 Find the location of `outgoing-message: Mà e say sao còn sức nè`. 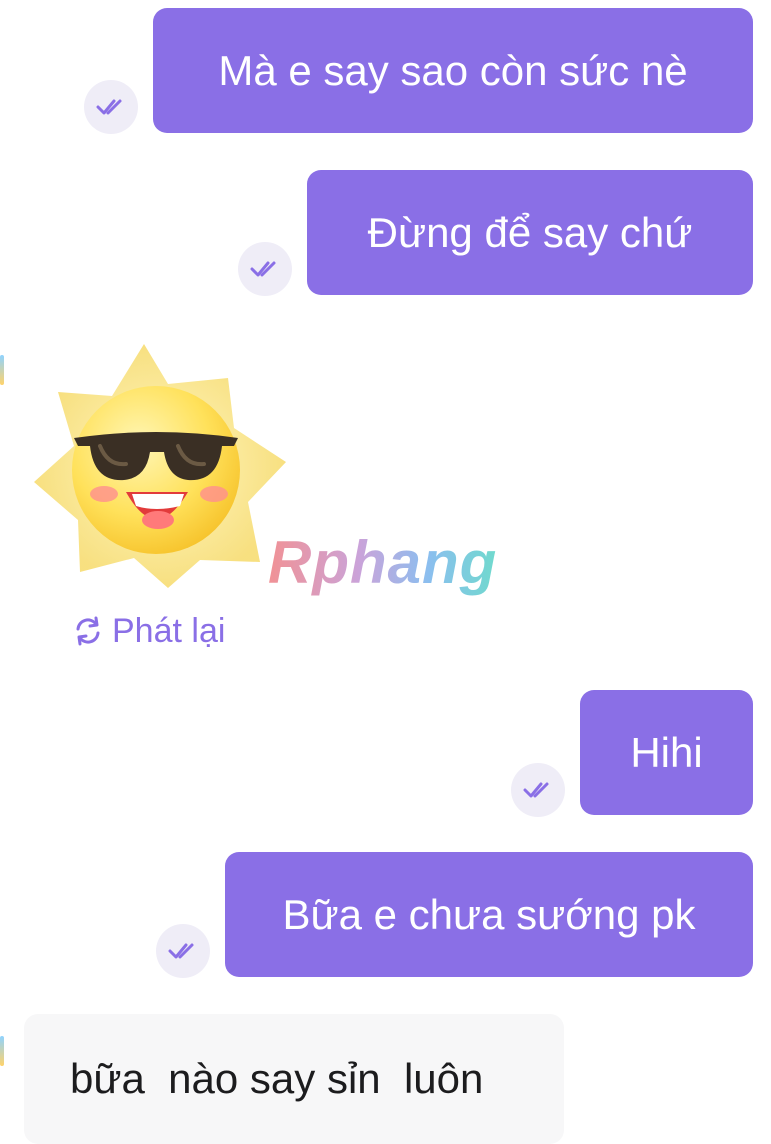

outgoing-message: Mà e say sao còn sức nè is located at coordinates (453, 70).